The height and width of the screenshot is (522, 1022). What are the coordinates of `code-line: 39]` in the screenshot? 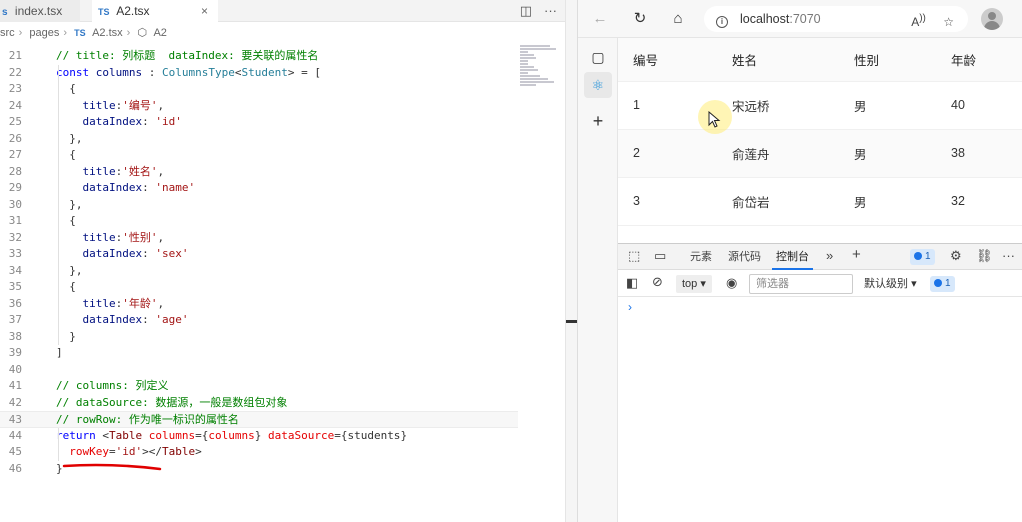 It's located at (259, 353).